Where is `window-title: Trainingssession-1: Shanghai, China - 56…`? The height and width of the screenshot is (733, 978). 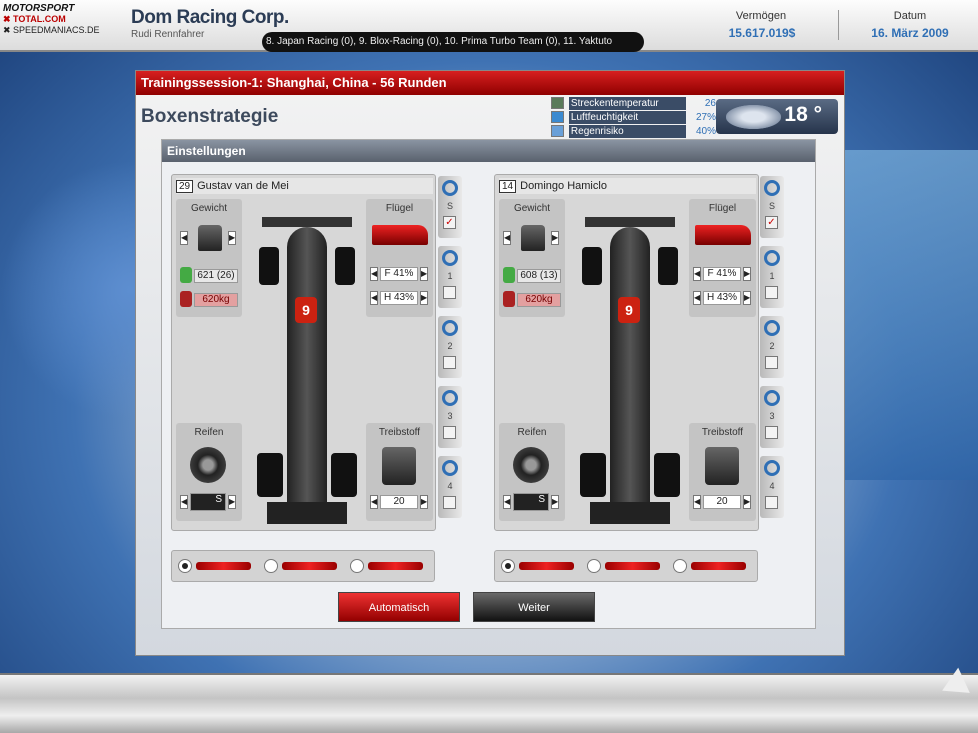 window-title: Trainingssession-1: Shanghai, China - 56… is located at coordinates (490, 83).